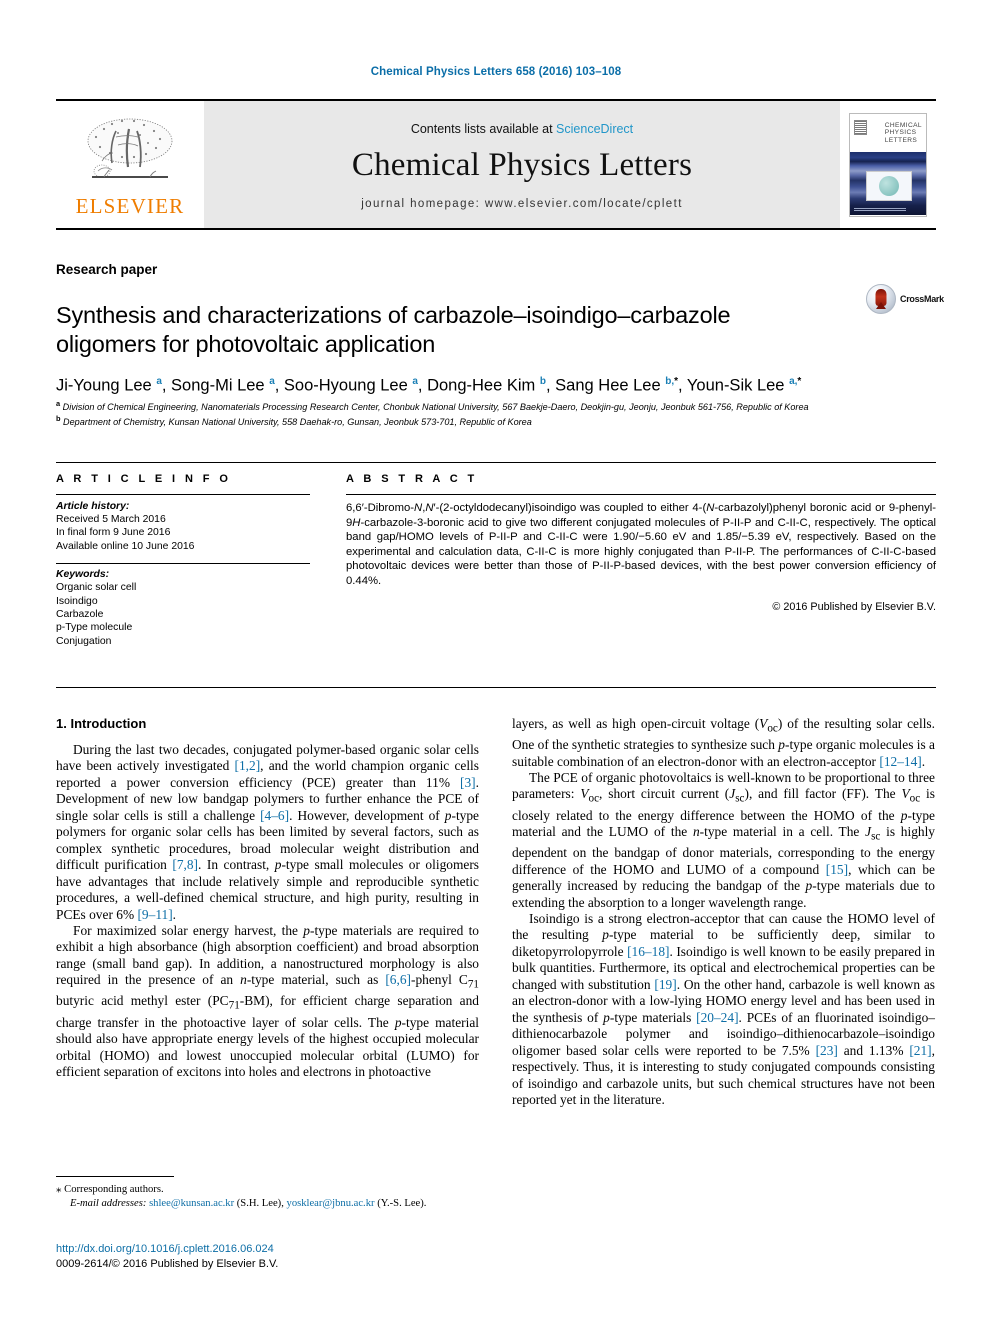 This screenshot has width=992, height=1323. Describe the element at coordinates (331, 1203) in the screenshot. I see `email-link-2: yosklear@jbnu.ac.kr` at that location.